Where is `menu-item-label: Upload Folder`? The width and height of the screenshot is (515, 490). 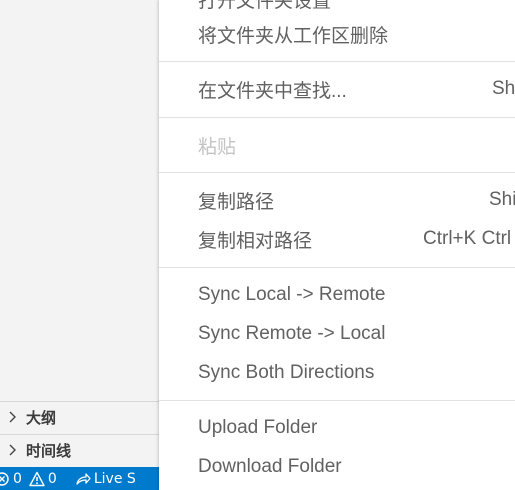
menu-item-label: Upload Folder is located at coordinates (258, 427).